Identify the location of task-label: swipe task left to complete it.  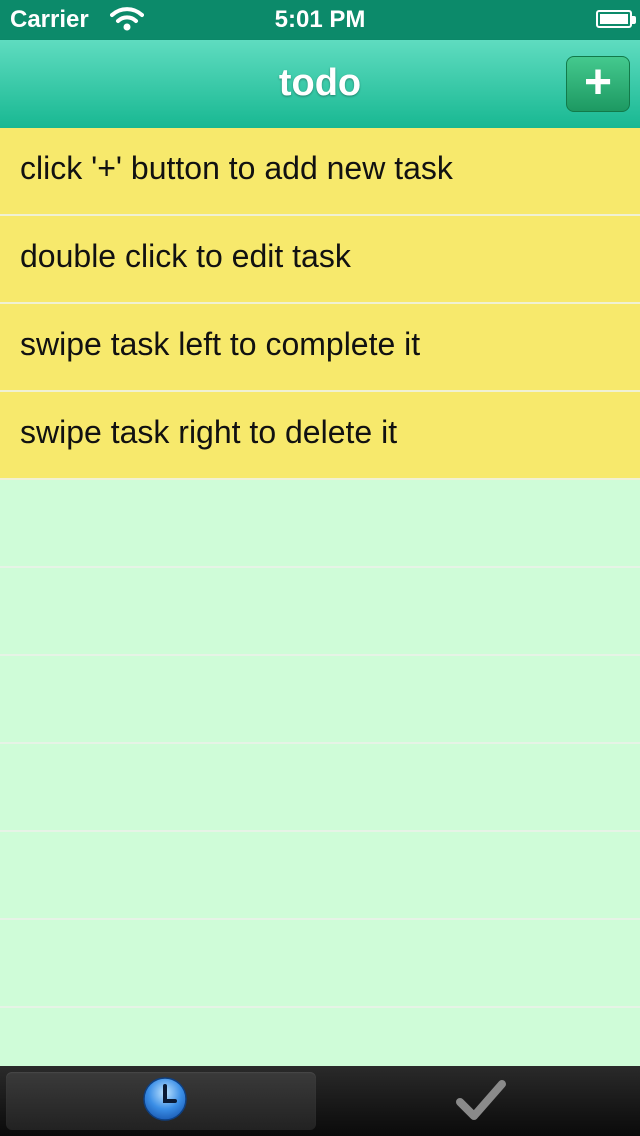
(220, 344).